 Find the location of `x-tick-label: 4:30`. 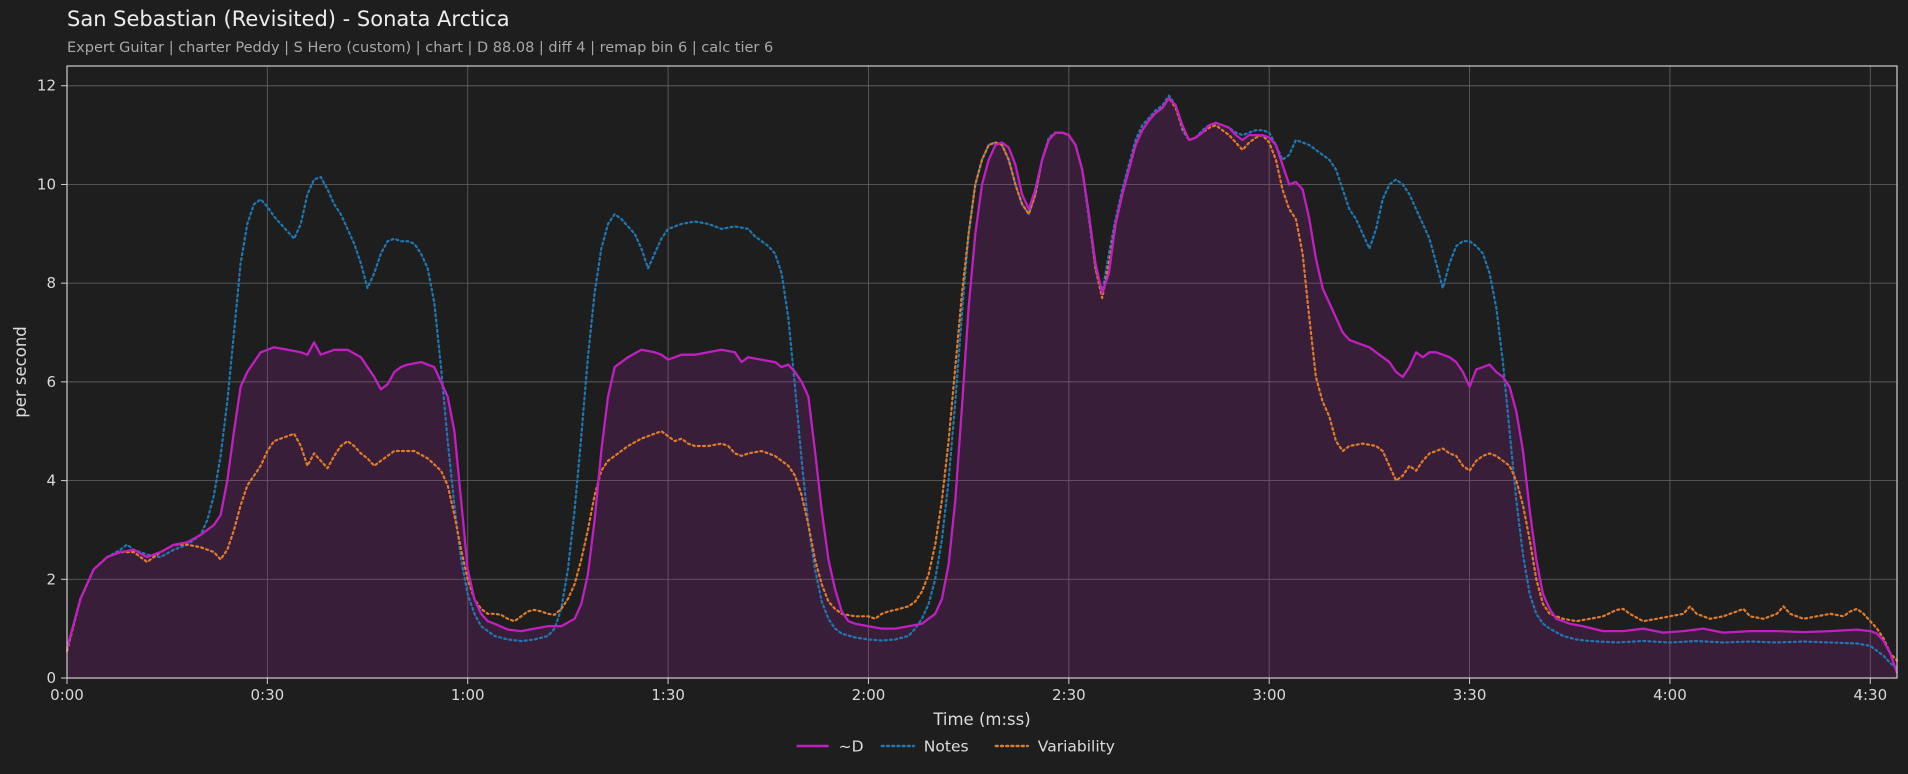

x-tick-label: 4:30 is located at coordinates (1870, 695).